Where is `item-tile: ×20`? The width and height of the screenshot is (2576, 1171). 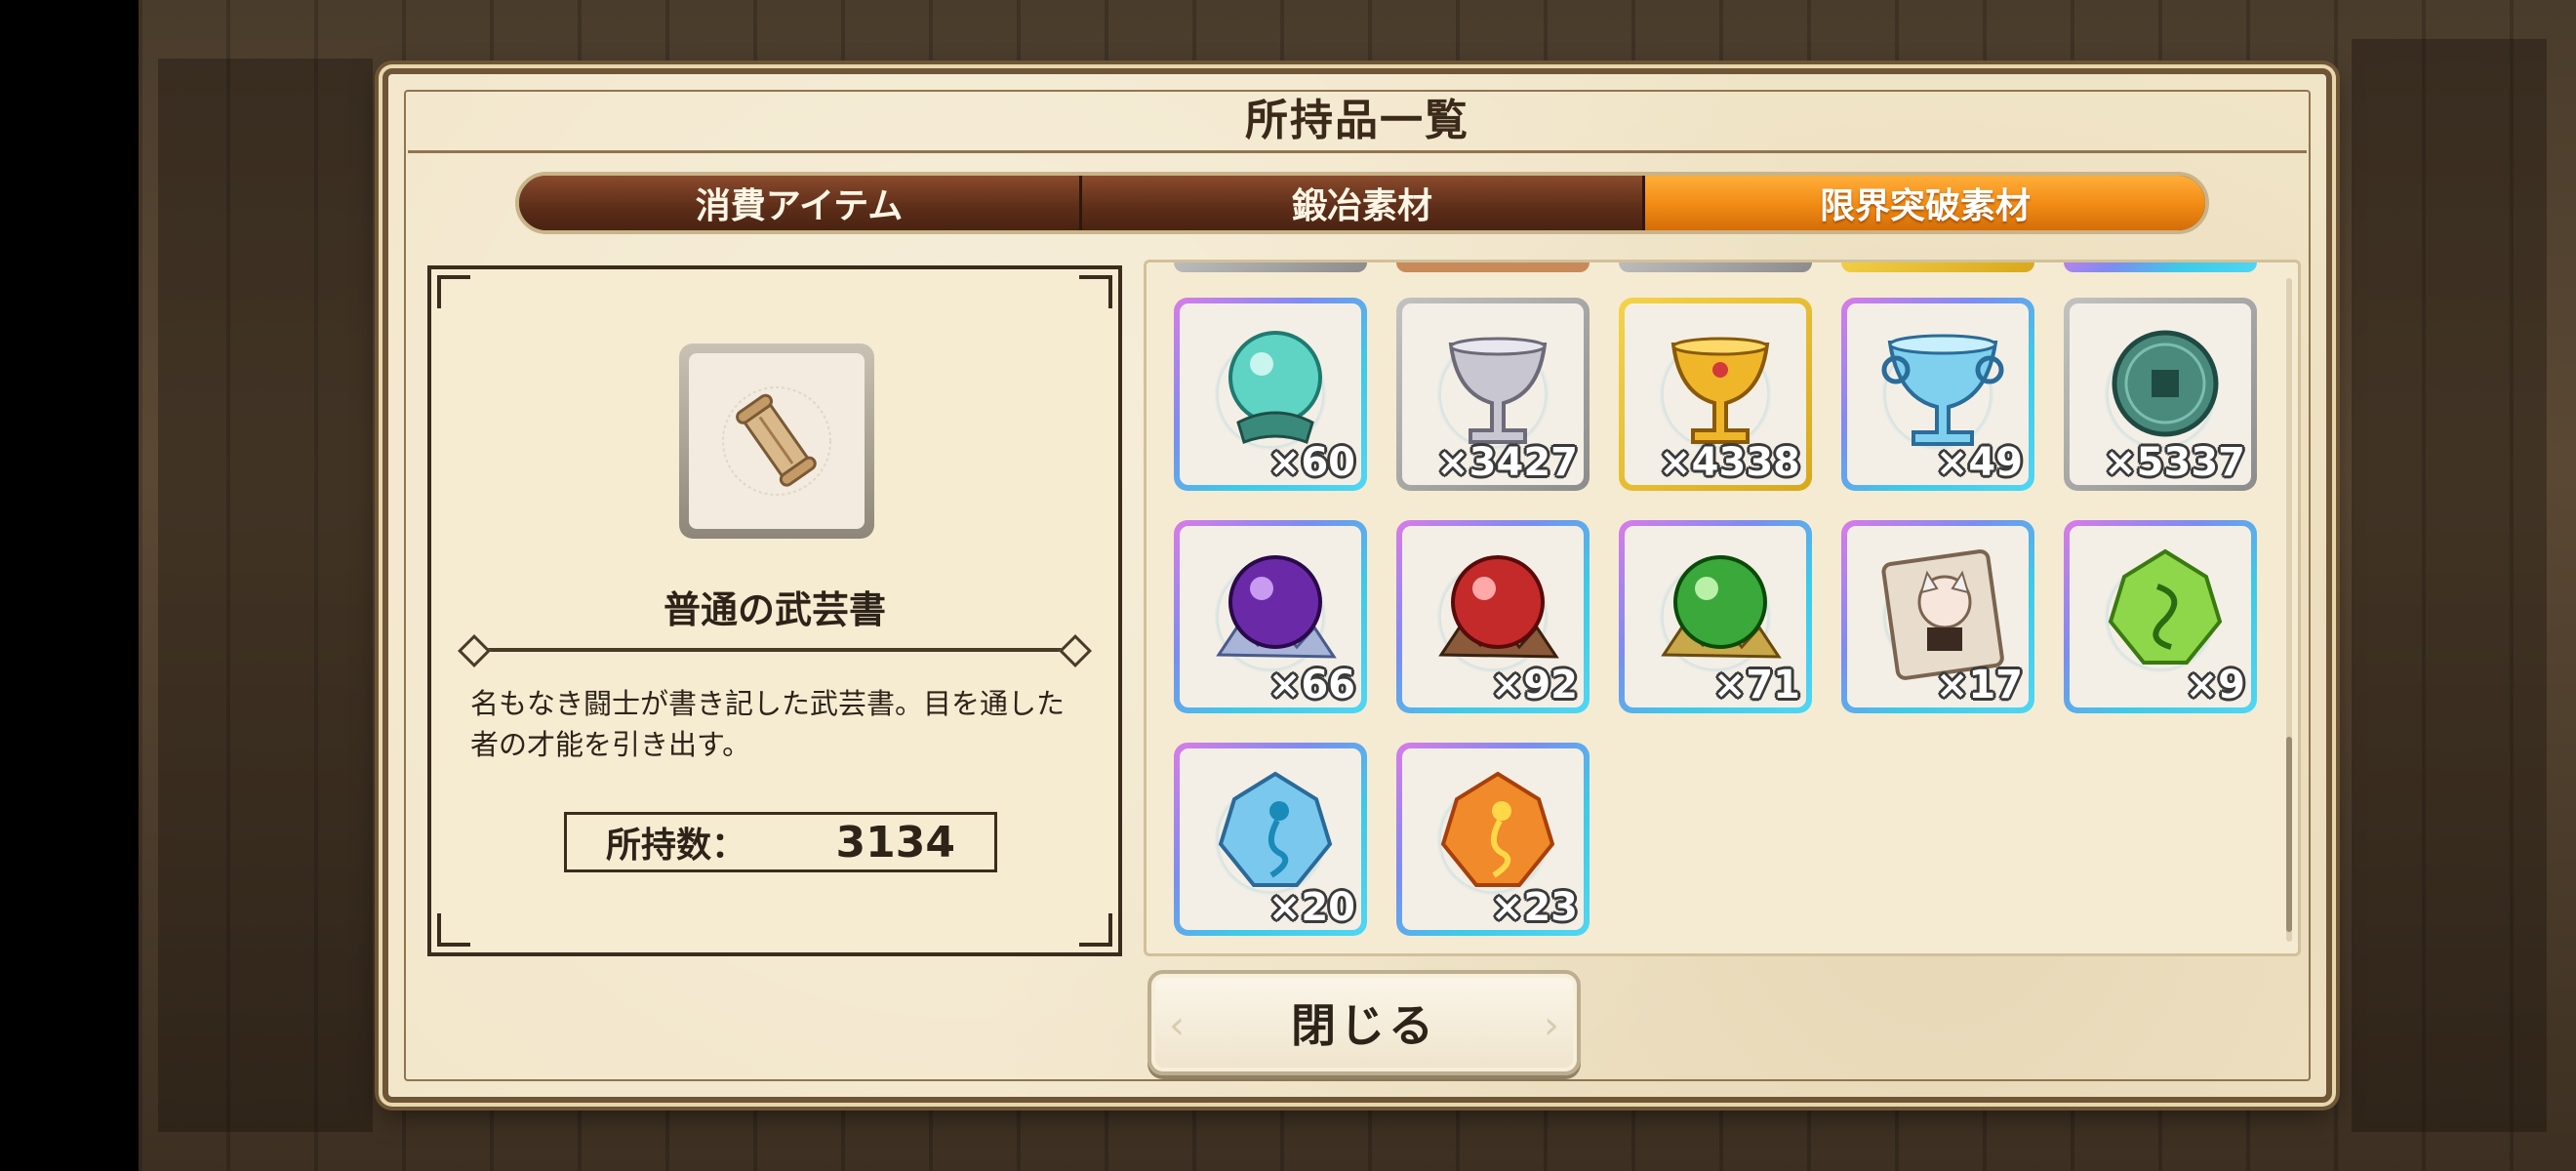
item-tile: ×20 is located at coordinates (1270, 839).